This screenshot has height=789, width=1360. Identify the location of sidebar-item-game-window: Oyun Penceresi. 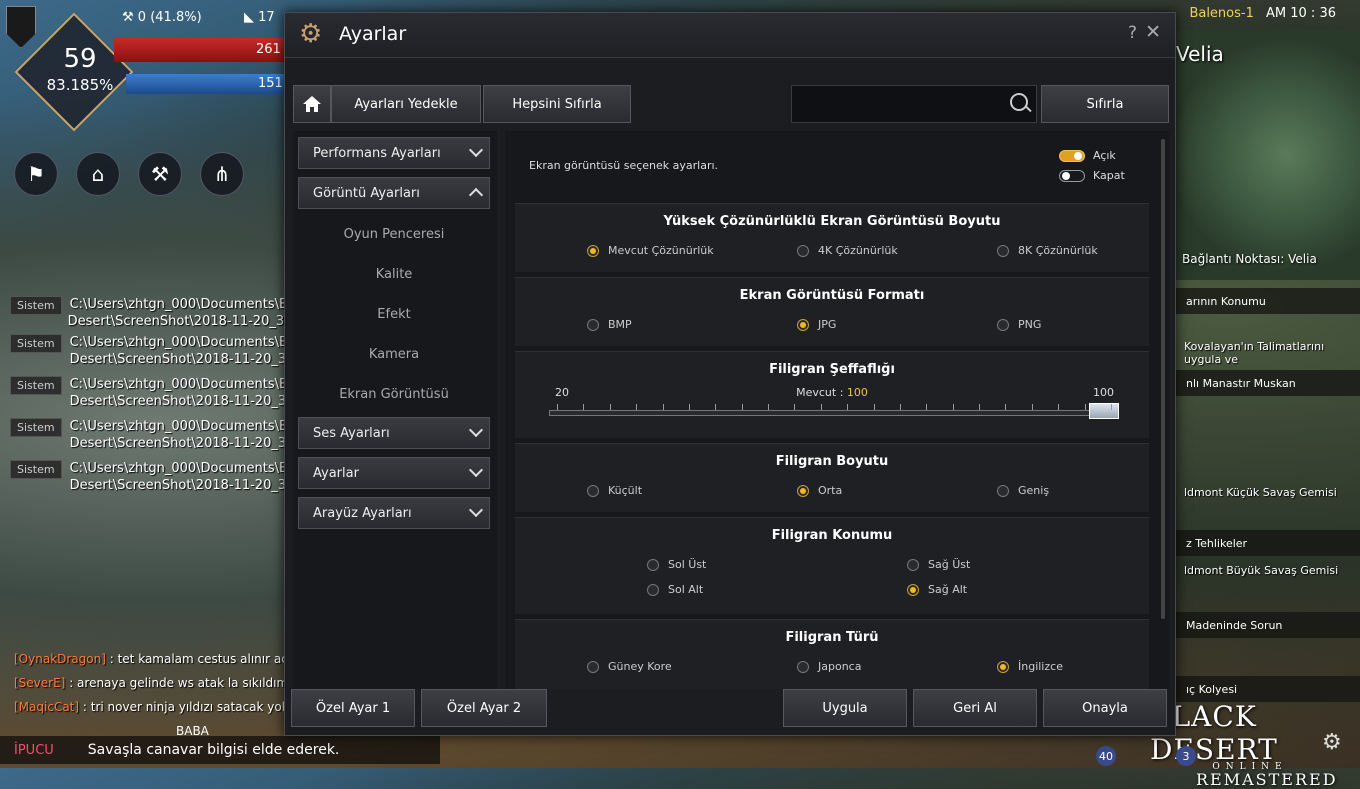
(394, 234).